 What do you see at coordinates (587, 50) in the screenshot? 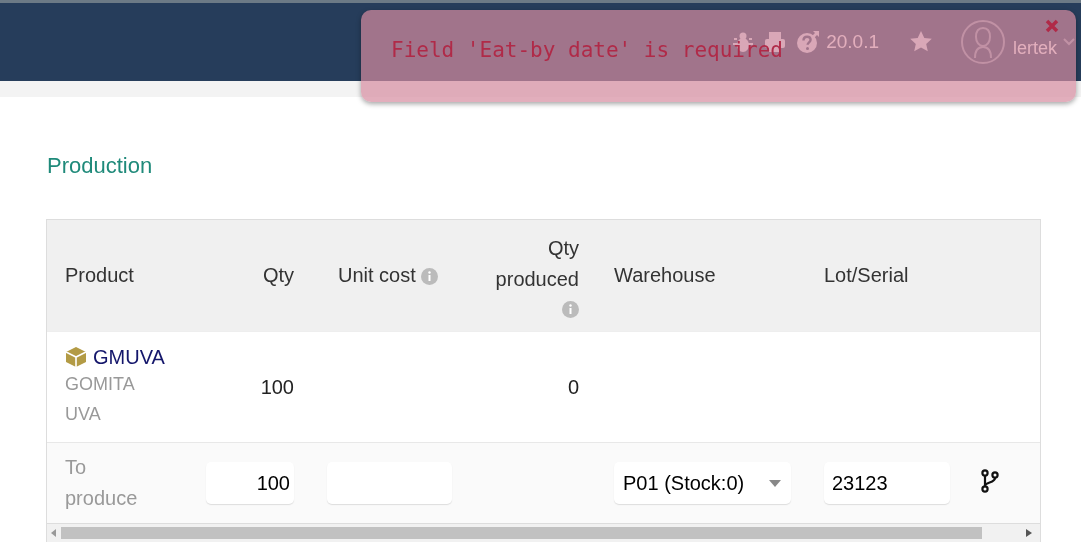
I see `error-message: Field 'Eat-by date' is required` at bounding box center [587, 50].